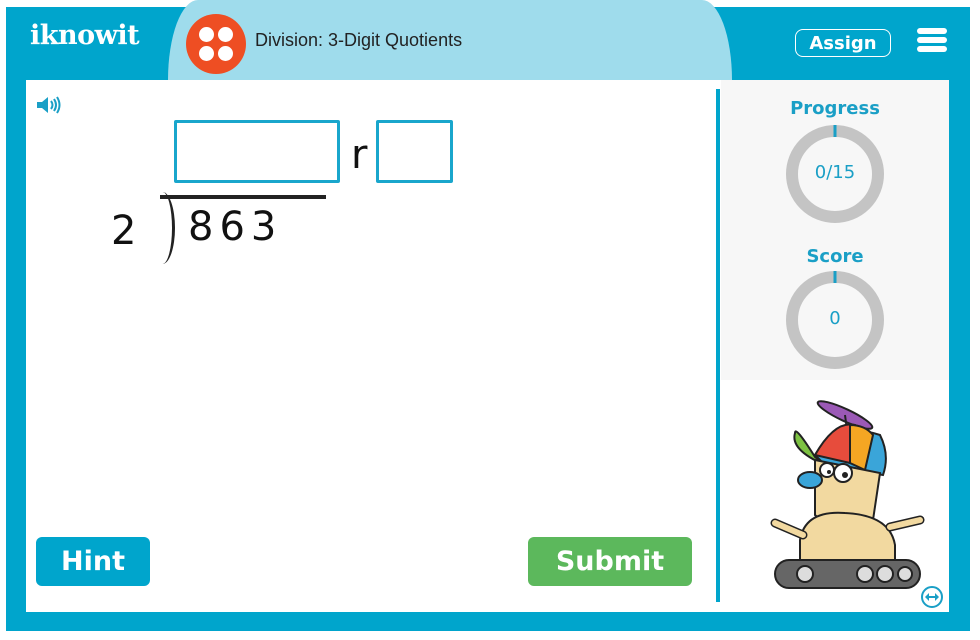 The image size is (980, 640). I want to click on panel-divider, so click(718, 345).